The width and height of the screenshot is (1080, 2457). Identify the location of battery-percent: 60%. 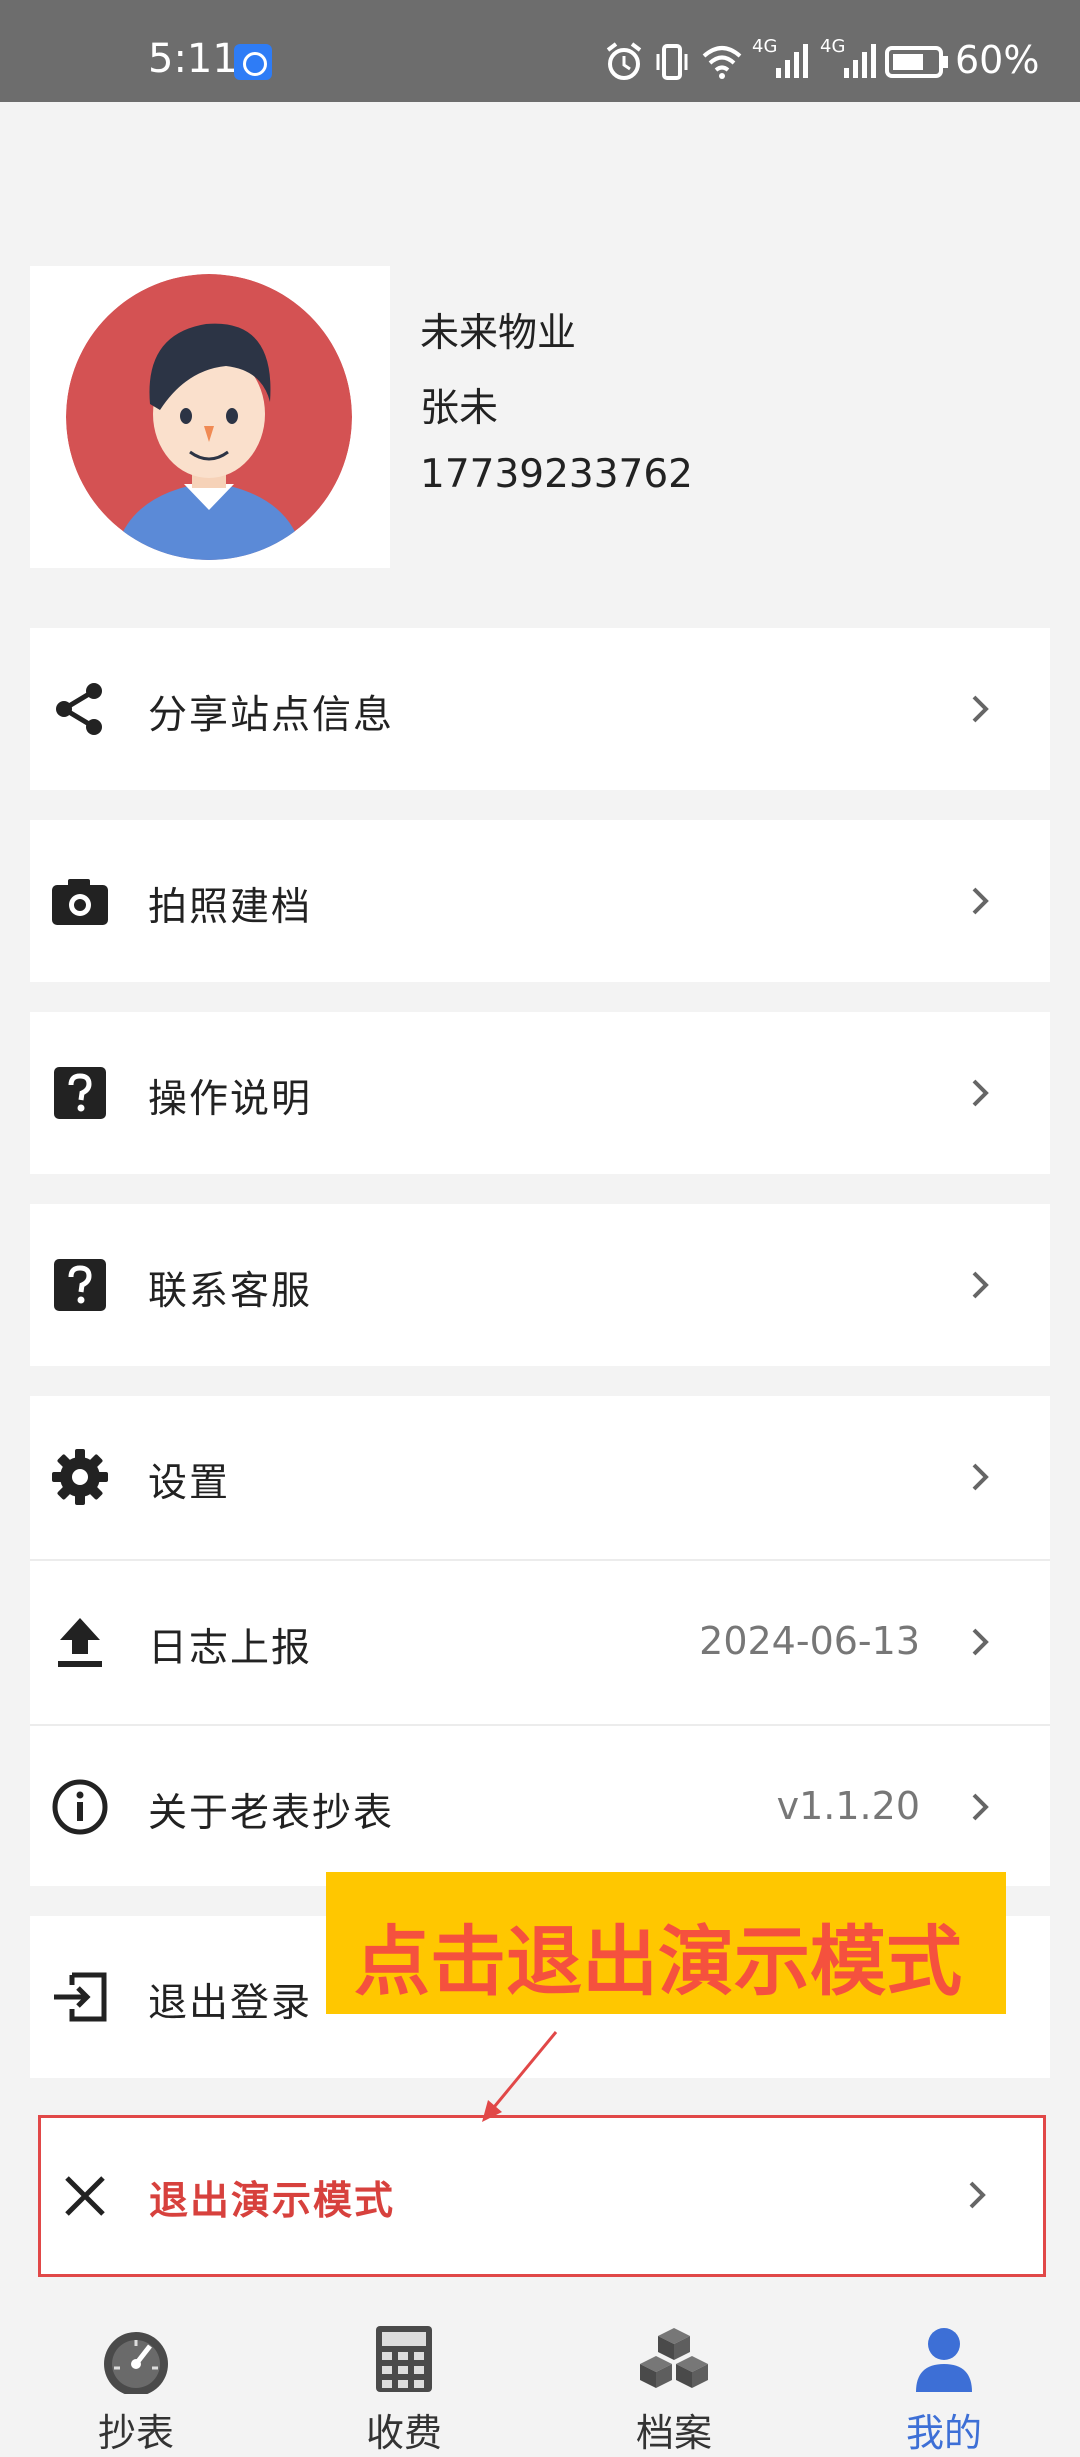
(997, 60).